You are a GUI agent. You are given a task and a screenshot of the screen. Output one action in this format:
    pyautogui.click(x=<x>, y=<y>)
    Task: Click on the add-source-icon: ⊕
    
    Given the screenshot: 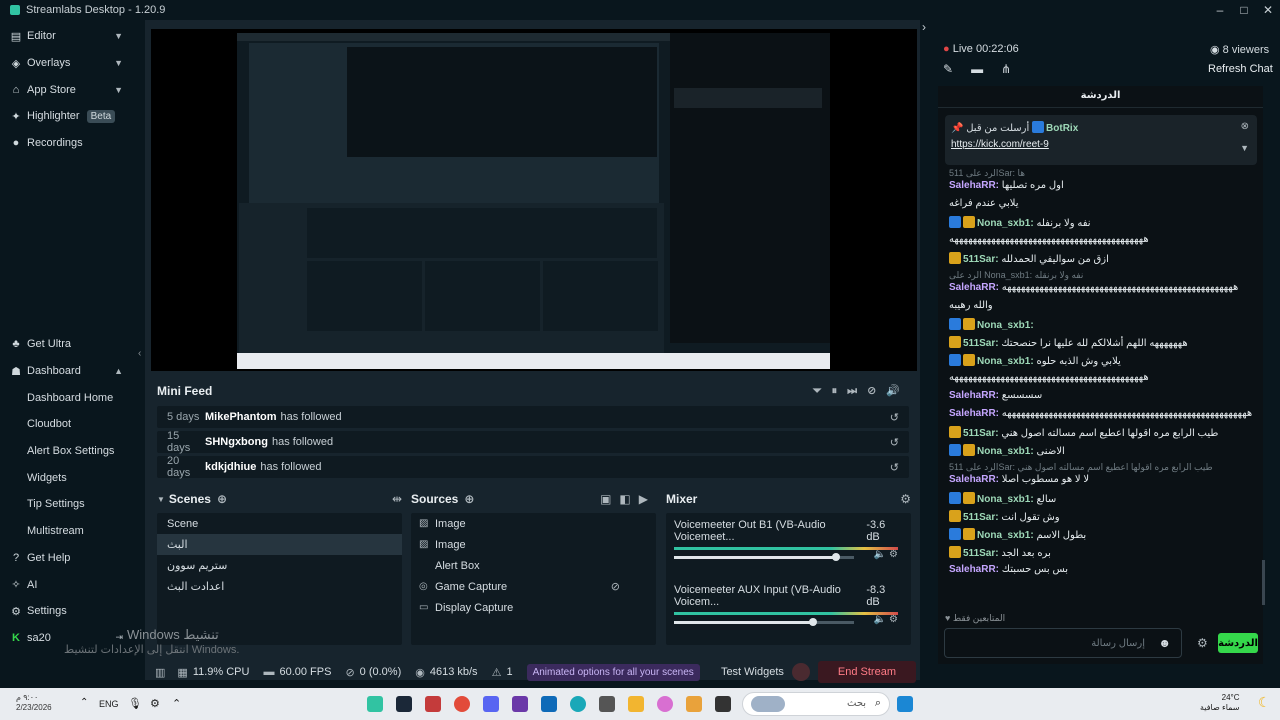 What is the action you would take?
    pyautogui.click(x=469, y=499)
    